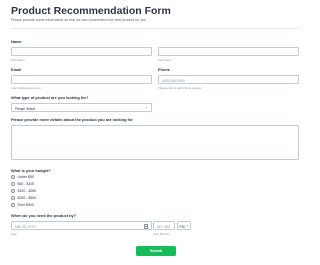  Describe the element at coordinates (173, 80) in the screenshot. I see `phone-placeholder: (000) 000-0000` at that location.